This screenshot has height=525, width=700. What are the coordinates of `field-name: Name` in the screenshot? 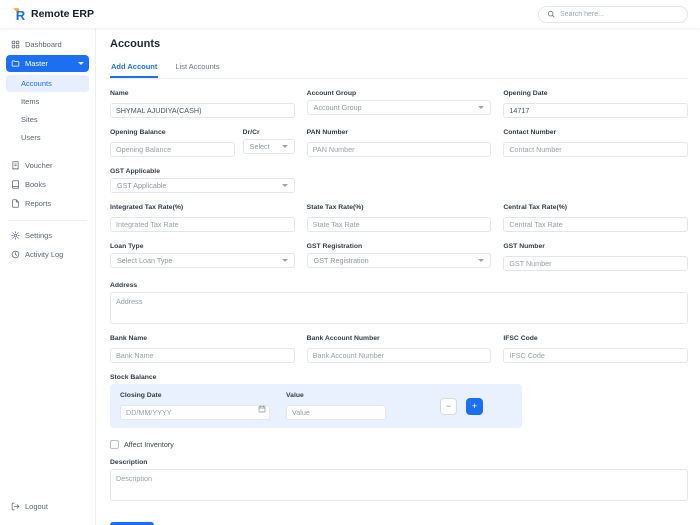 It's located at (202, 104).